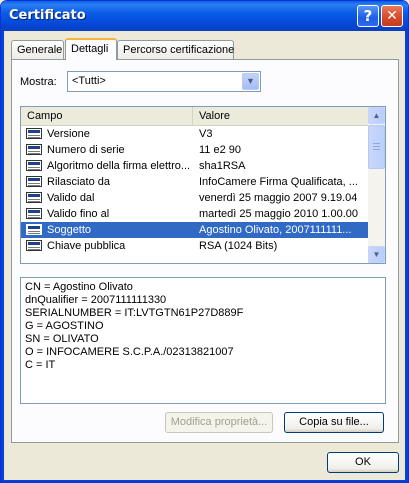  What do you see at coordinates (194, 166) in the screenshot?
I see `table-row: Algoritmo della firma elettro... sha1RSA` at bounding box center [194, 166].